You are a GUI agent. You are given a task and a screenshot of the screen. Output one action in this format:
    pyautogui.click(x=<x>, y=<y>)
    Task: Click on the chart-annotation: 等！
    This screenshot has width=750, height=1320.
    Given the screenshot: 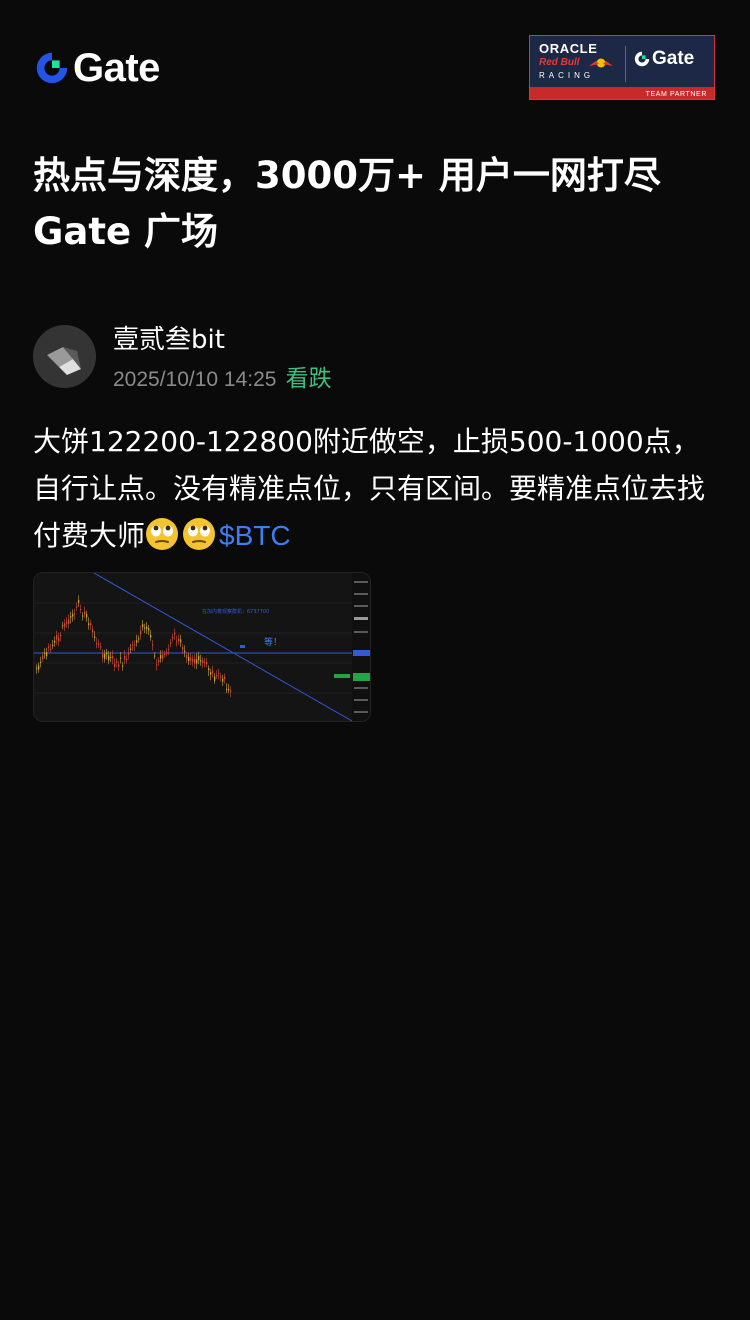 What is the action you would take?
    pyautogui.click(x=273, y=642)
    